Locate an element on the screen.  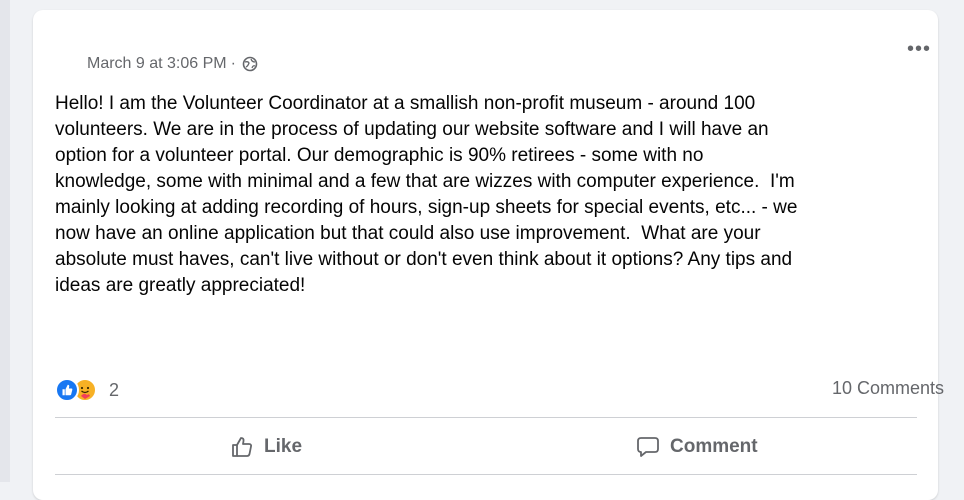
like-button: Like is located at coordinates (266, 447).